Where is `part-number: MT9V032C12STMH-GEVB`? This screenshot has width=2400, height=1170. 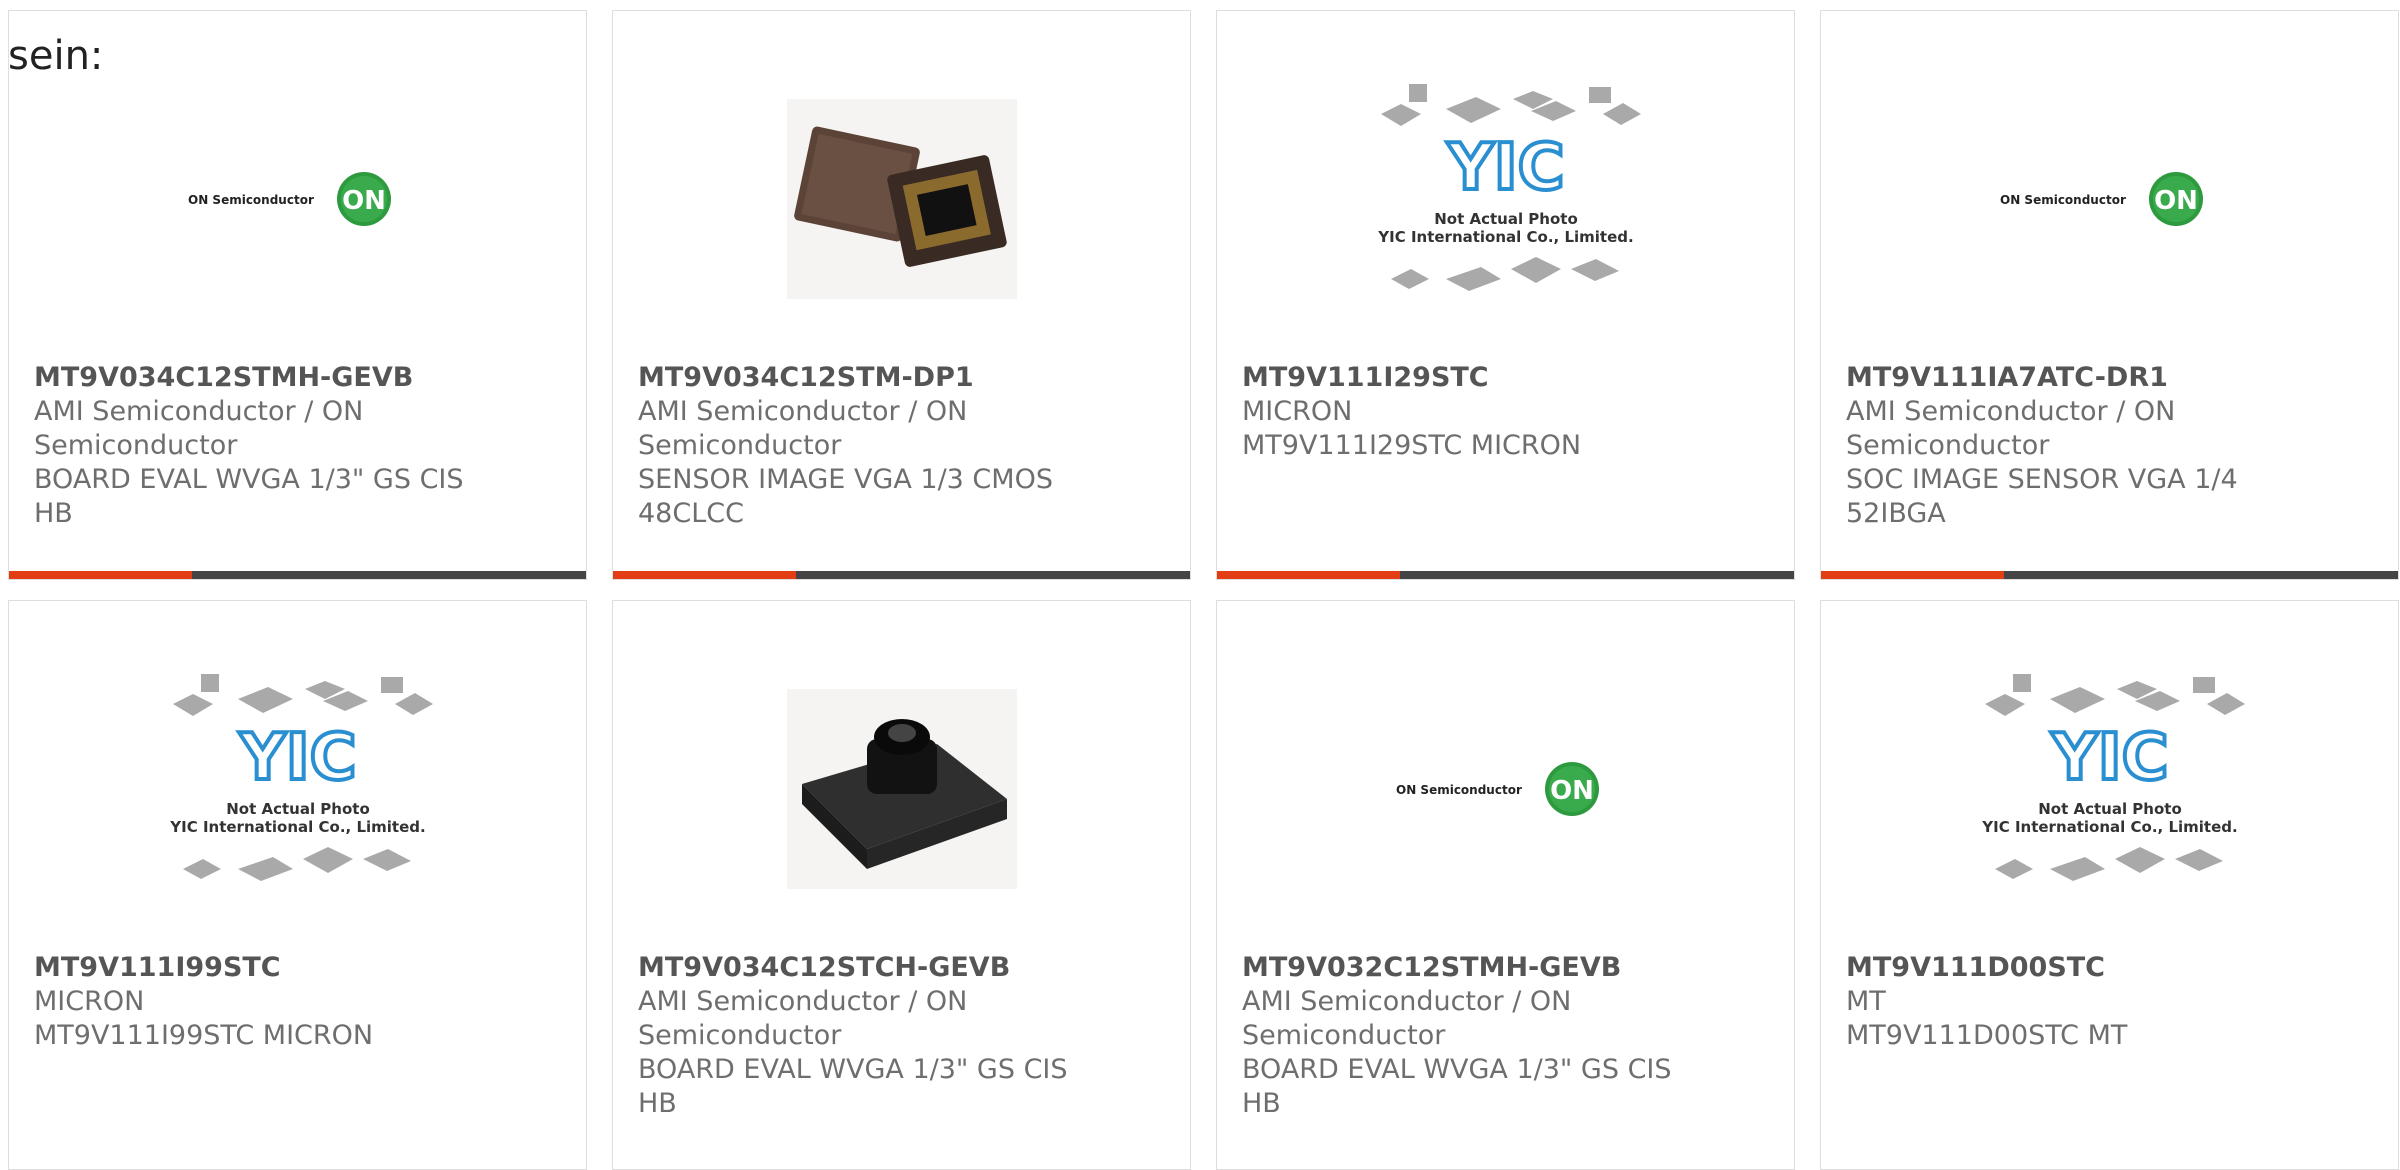 part-number: MT9V032C12STMH-GEVB is located at coordinates (1508, 968).